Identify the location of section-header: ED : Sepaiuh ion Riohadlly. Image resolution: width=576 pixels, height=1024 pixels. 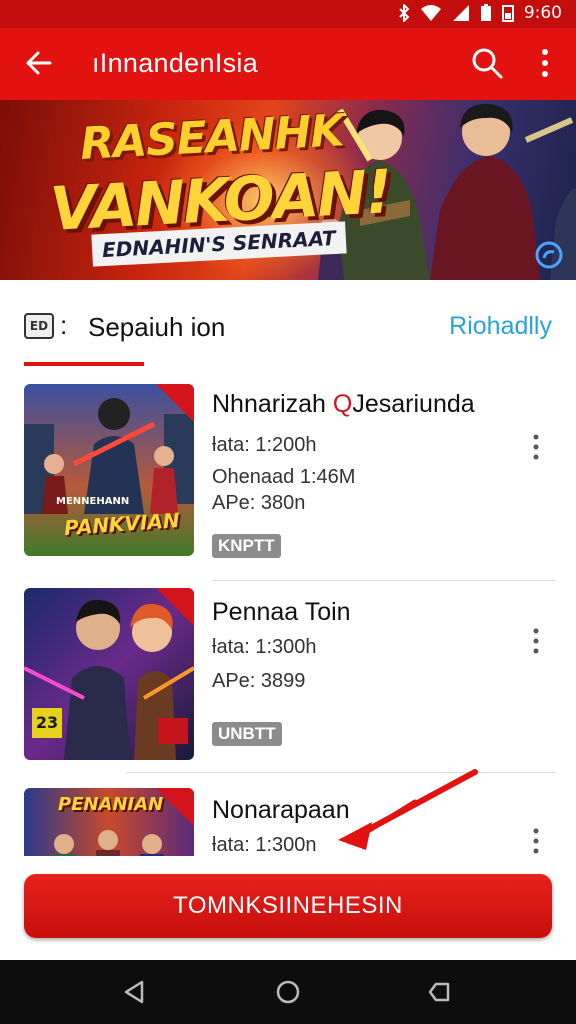
(288, 328).